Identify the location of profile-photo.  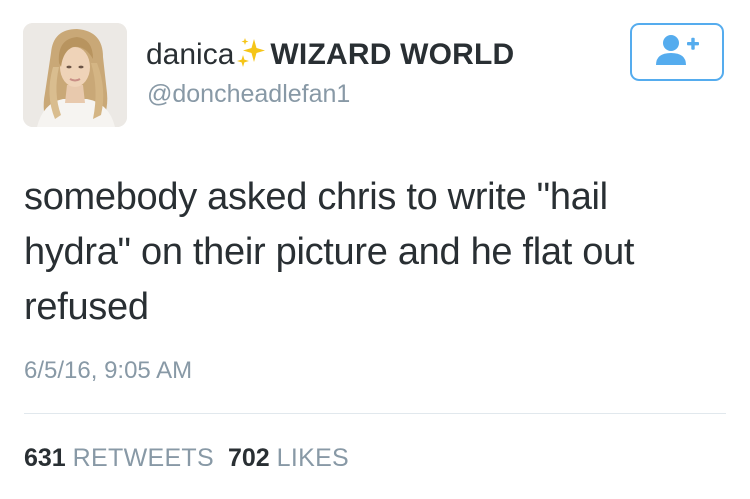
(75, 75).